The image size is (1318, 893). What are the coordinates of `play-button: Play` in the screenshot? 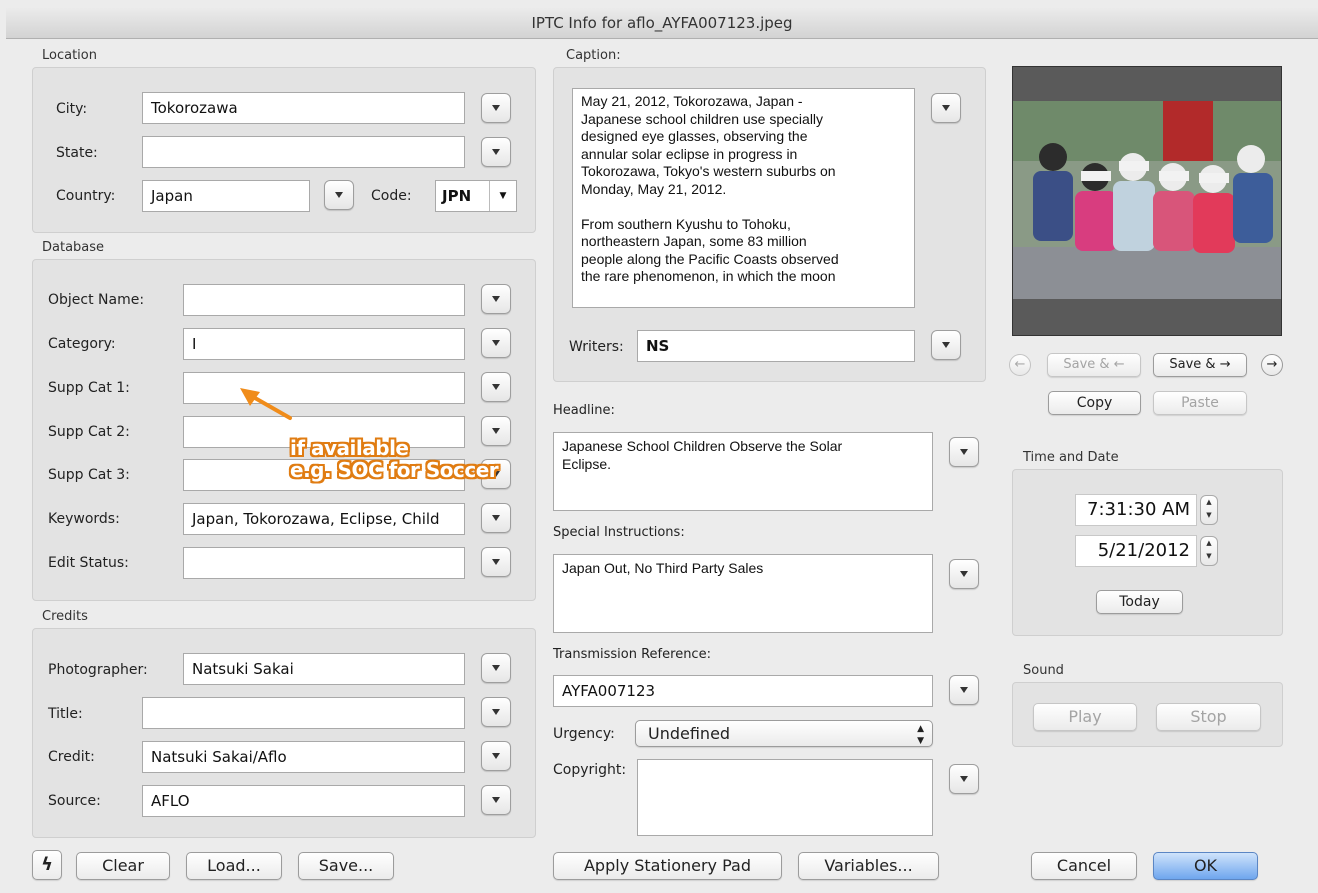 It's located at (1085, 717).